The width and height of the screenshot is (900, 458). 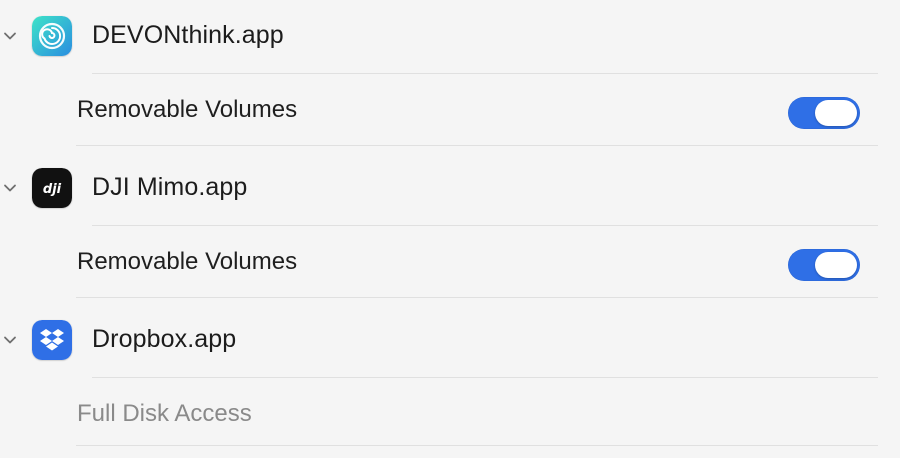 I want to click on svg-text: dji, so click(x=52, y=189).